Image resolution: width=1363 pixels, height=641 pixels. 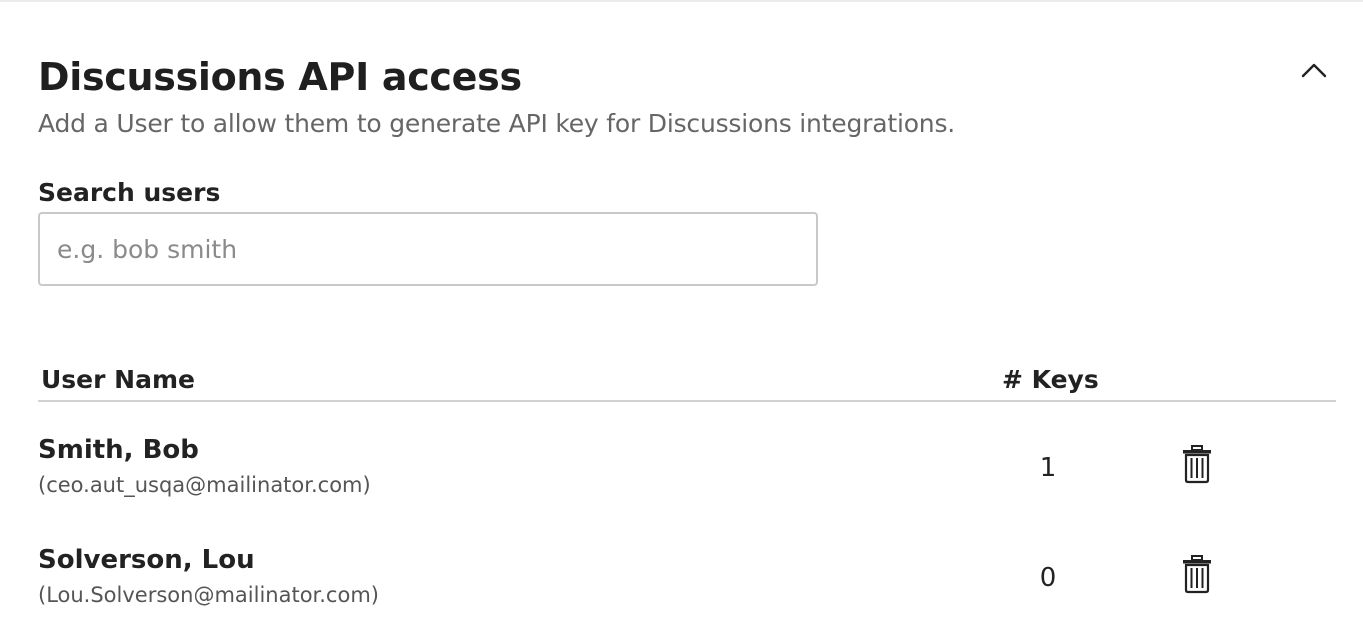 I want to click on user-email: (Lou.Solverson@mailinator.com), so click(x=208, y=595).